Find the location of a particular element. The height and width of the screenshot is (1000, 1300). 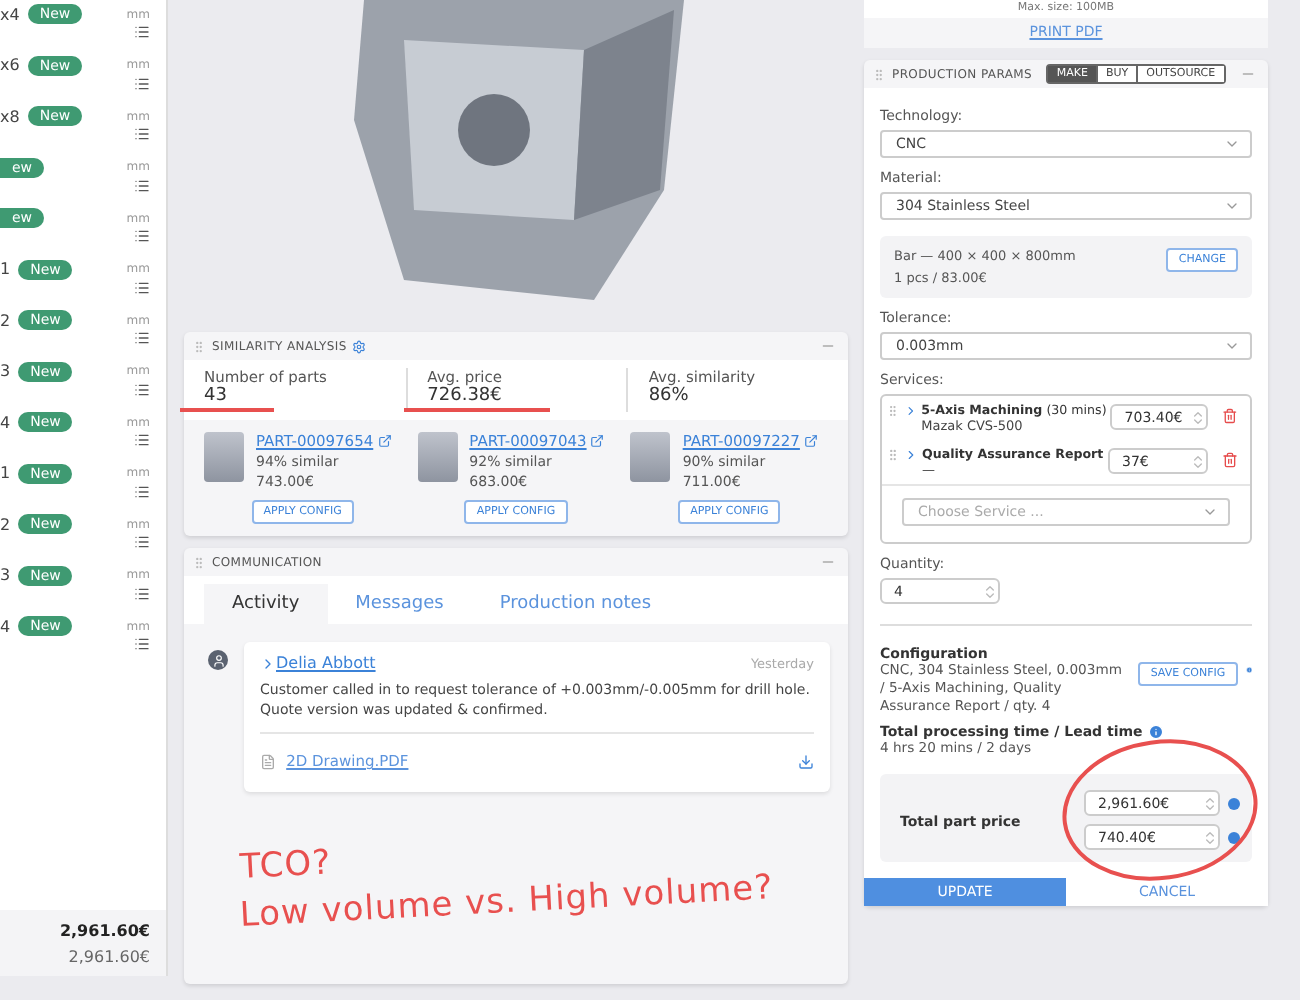

tab: Messages is located at coordinates (399, 604).